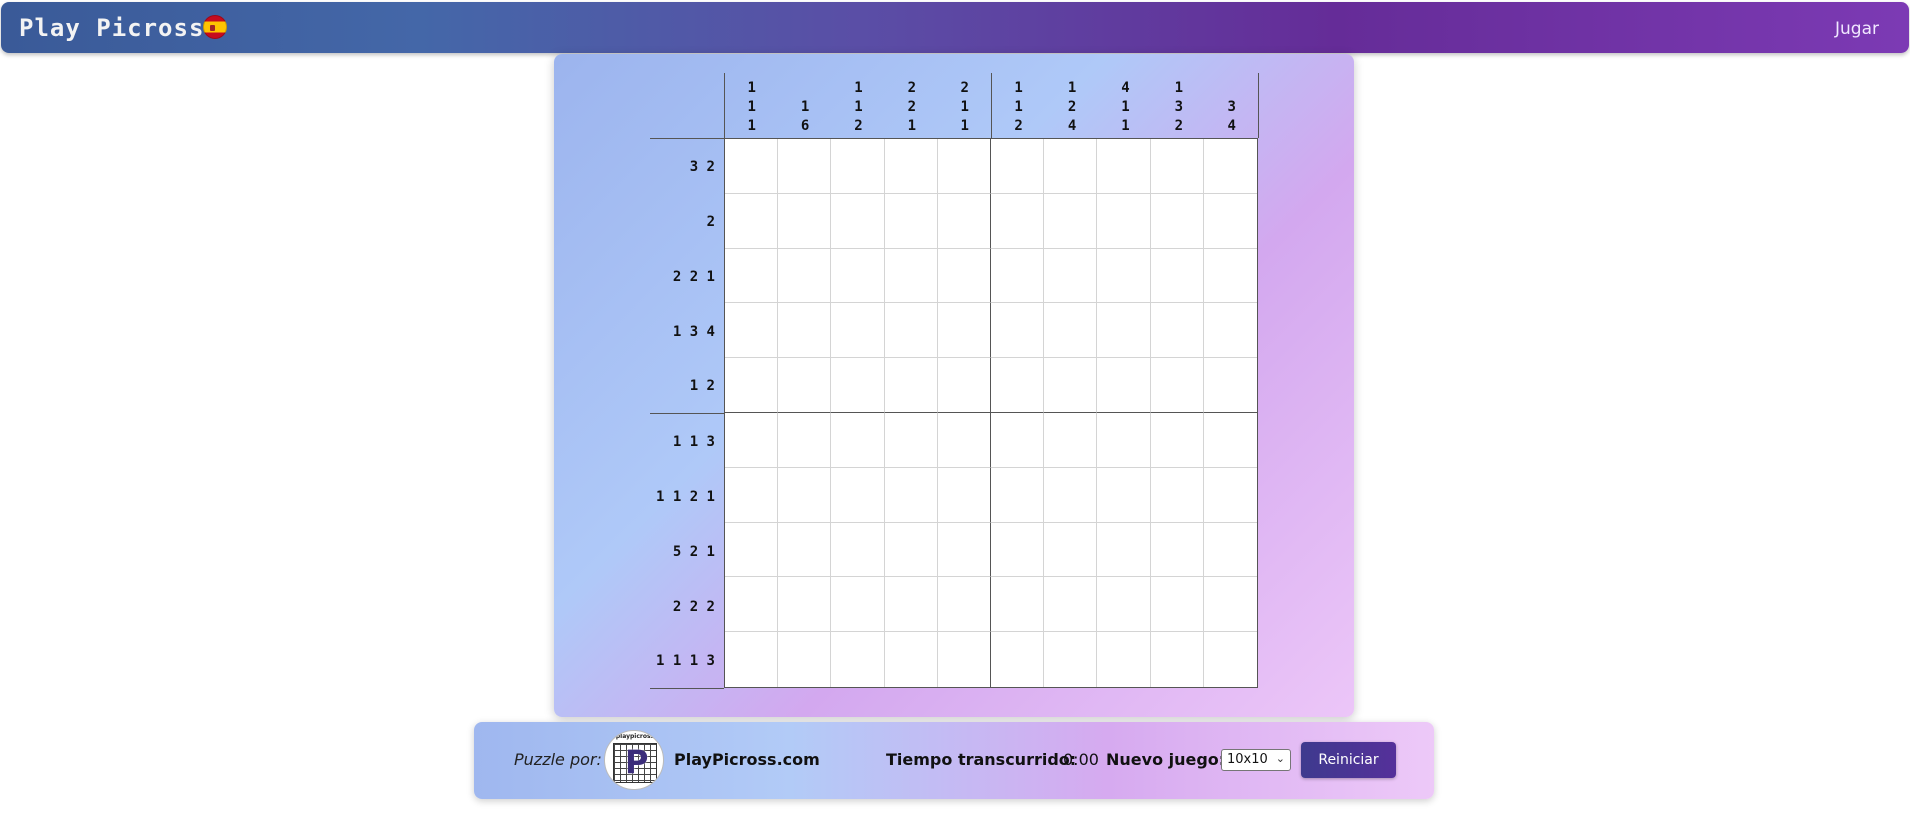 The width and height of the screenshot is (1910, 827). Describe the element at coordinates (215, 27) in the screenshot. I see `spain-flag-icon` at that location.